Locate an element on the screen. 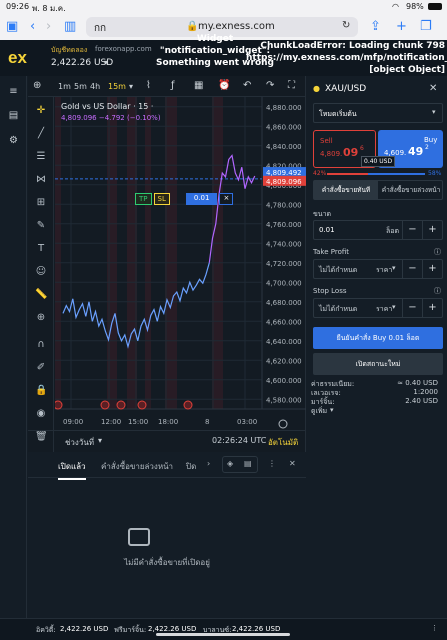  magnet-icon: ∩ is located at coordinates (41, 345).